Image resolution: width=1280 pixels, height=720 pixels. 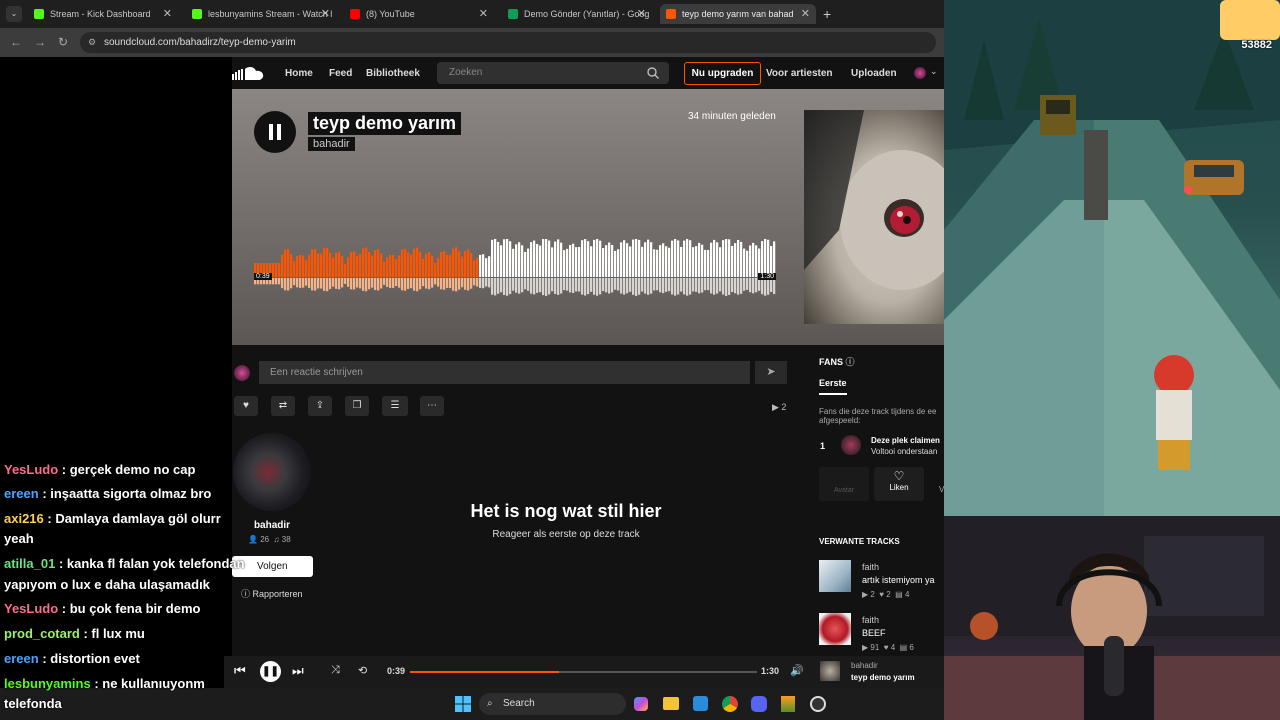 I want to click on tab-soundcloud: teyp demo yarım van bahad ✕, so click(x=738, y=14).